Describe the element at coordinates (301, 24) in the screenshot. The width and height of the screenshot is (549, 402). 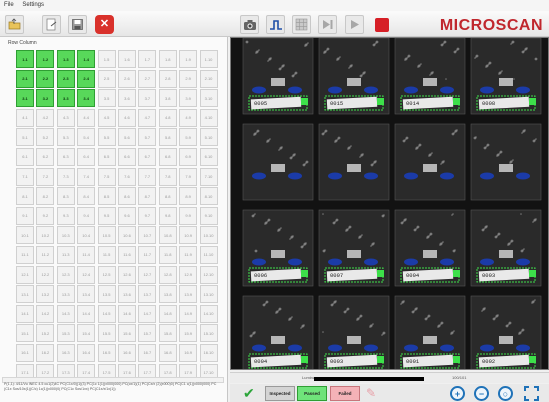
I see `grid-layout-button` at that location.